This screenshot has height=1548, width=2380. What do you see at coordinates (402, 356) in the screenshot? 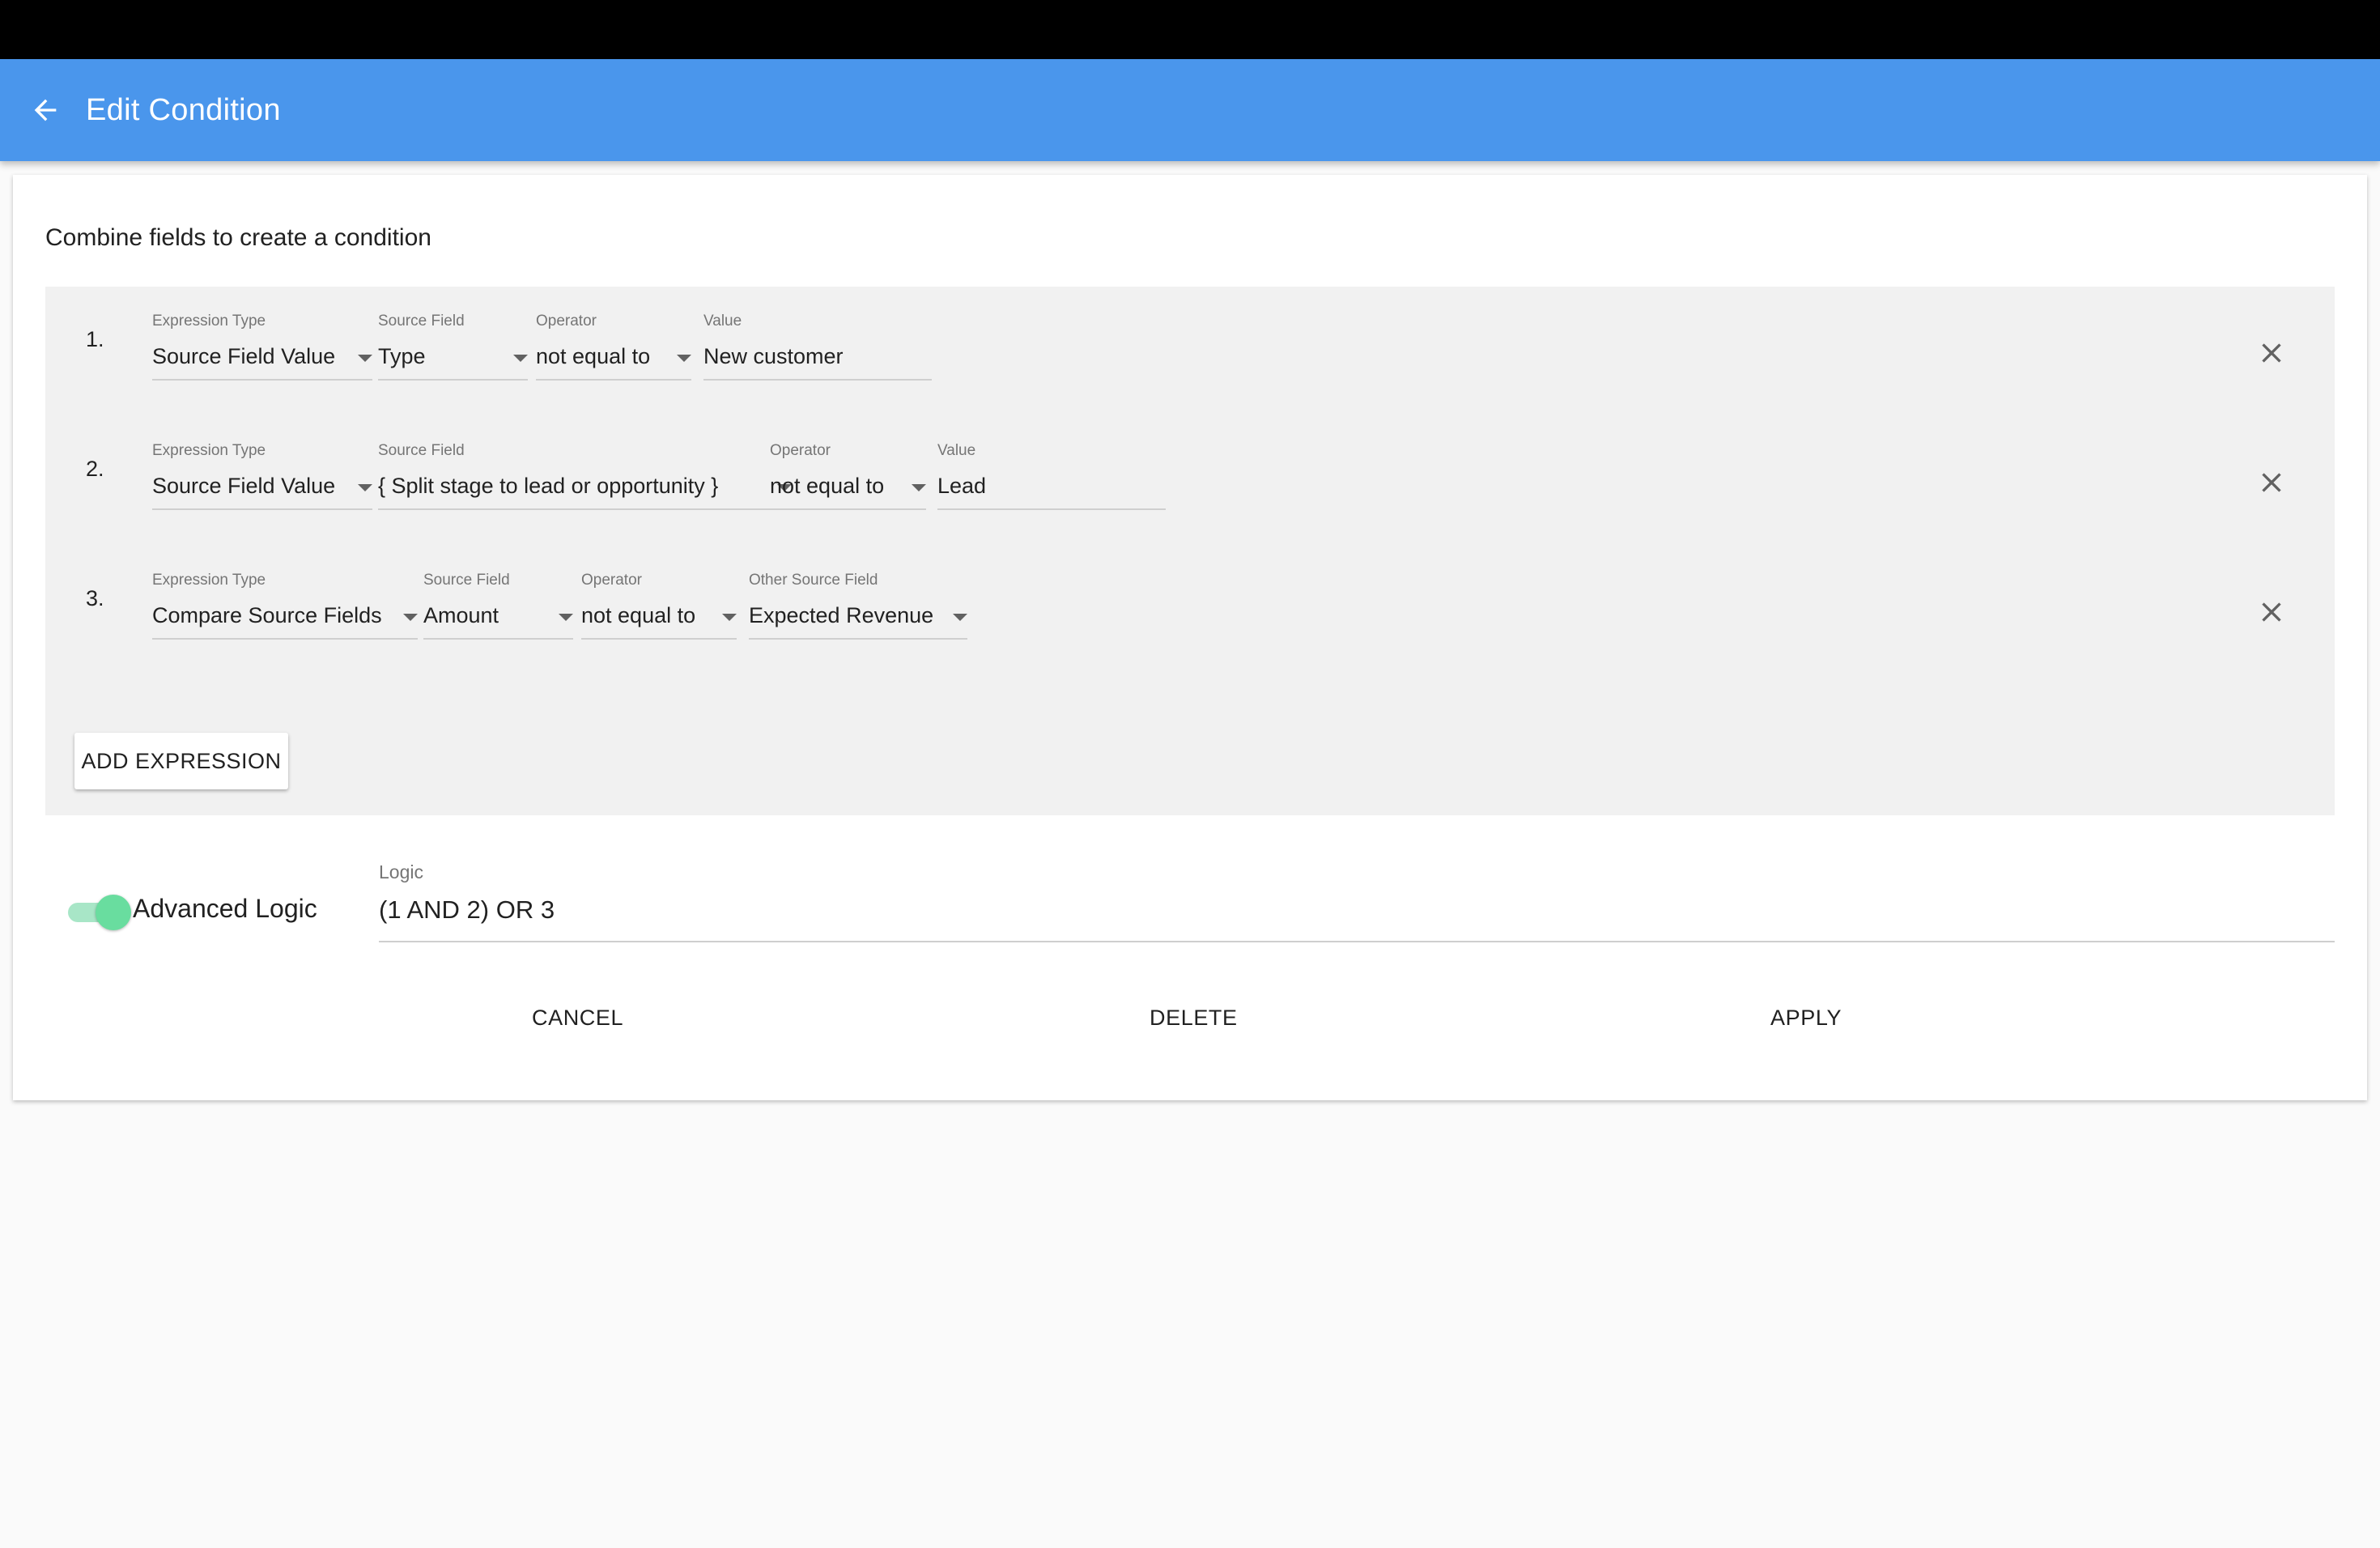
I see `field-value: Type` at bounding box center [402, 356].